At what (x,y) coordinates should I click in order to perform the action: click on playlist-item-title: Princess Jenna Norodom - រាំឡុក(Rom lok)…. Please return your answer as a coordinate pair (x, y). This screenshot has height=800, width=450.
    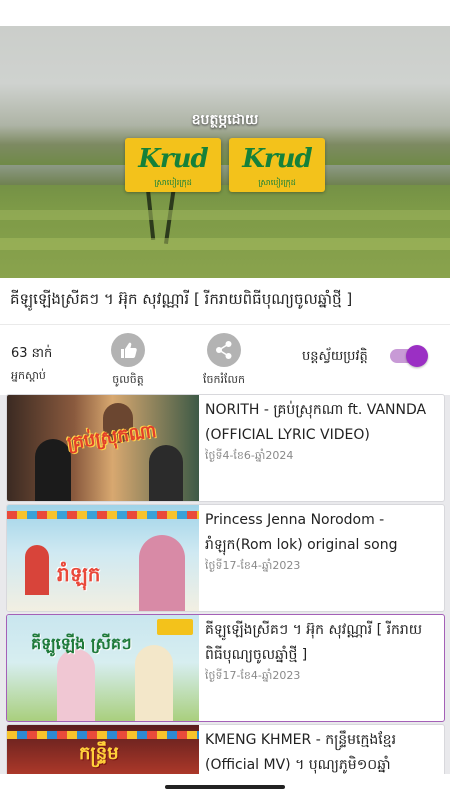
    Looking at the image, I should click on (301, 532).